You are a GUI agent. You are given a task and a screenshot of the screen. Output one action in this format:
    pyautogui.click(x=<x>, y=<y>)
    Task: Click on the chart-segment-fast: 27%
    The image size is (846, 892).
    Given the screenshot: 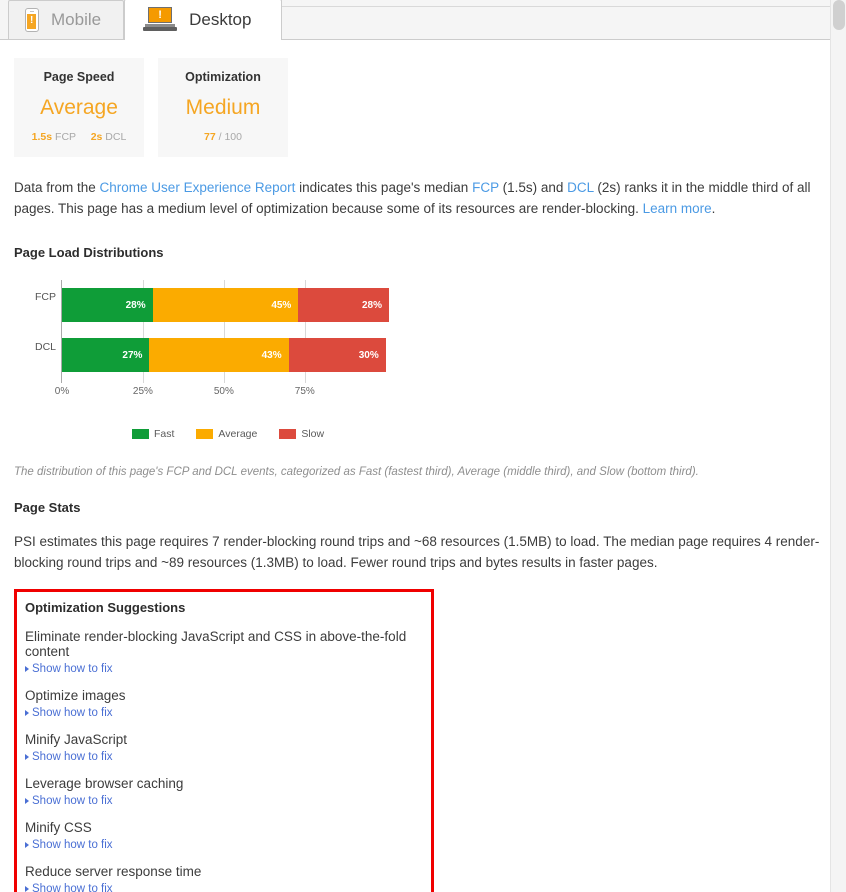 What is the action you would take?
    pyautogui.click(x=106, y=355)
    